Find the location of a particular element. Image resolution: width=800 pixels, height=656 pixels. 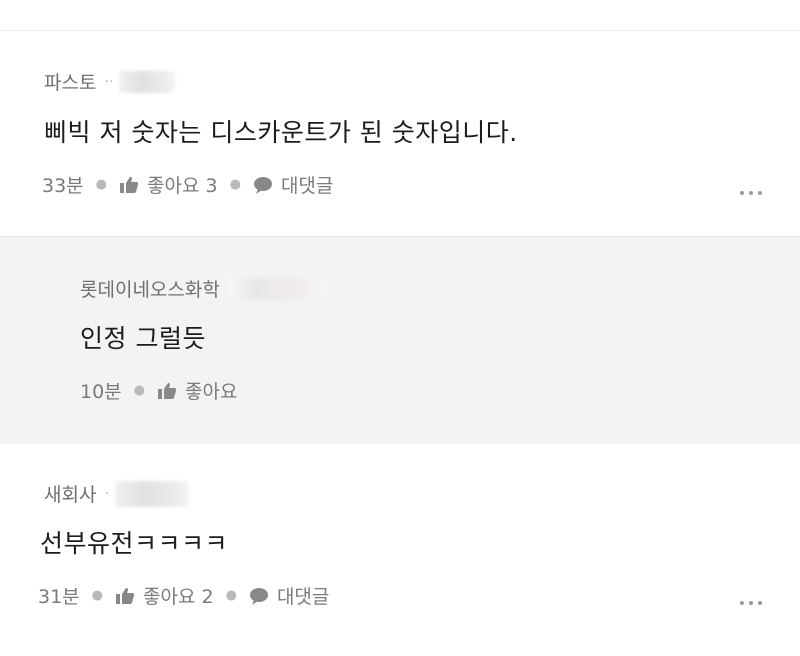

comment-meta: 31분 ● 좋아요 2 ● 대댓글 is located at coordinates (183, 595).